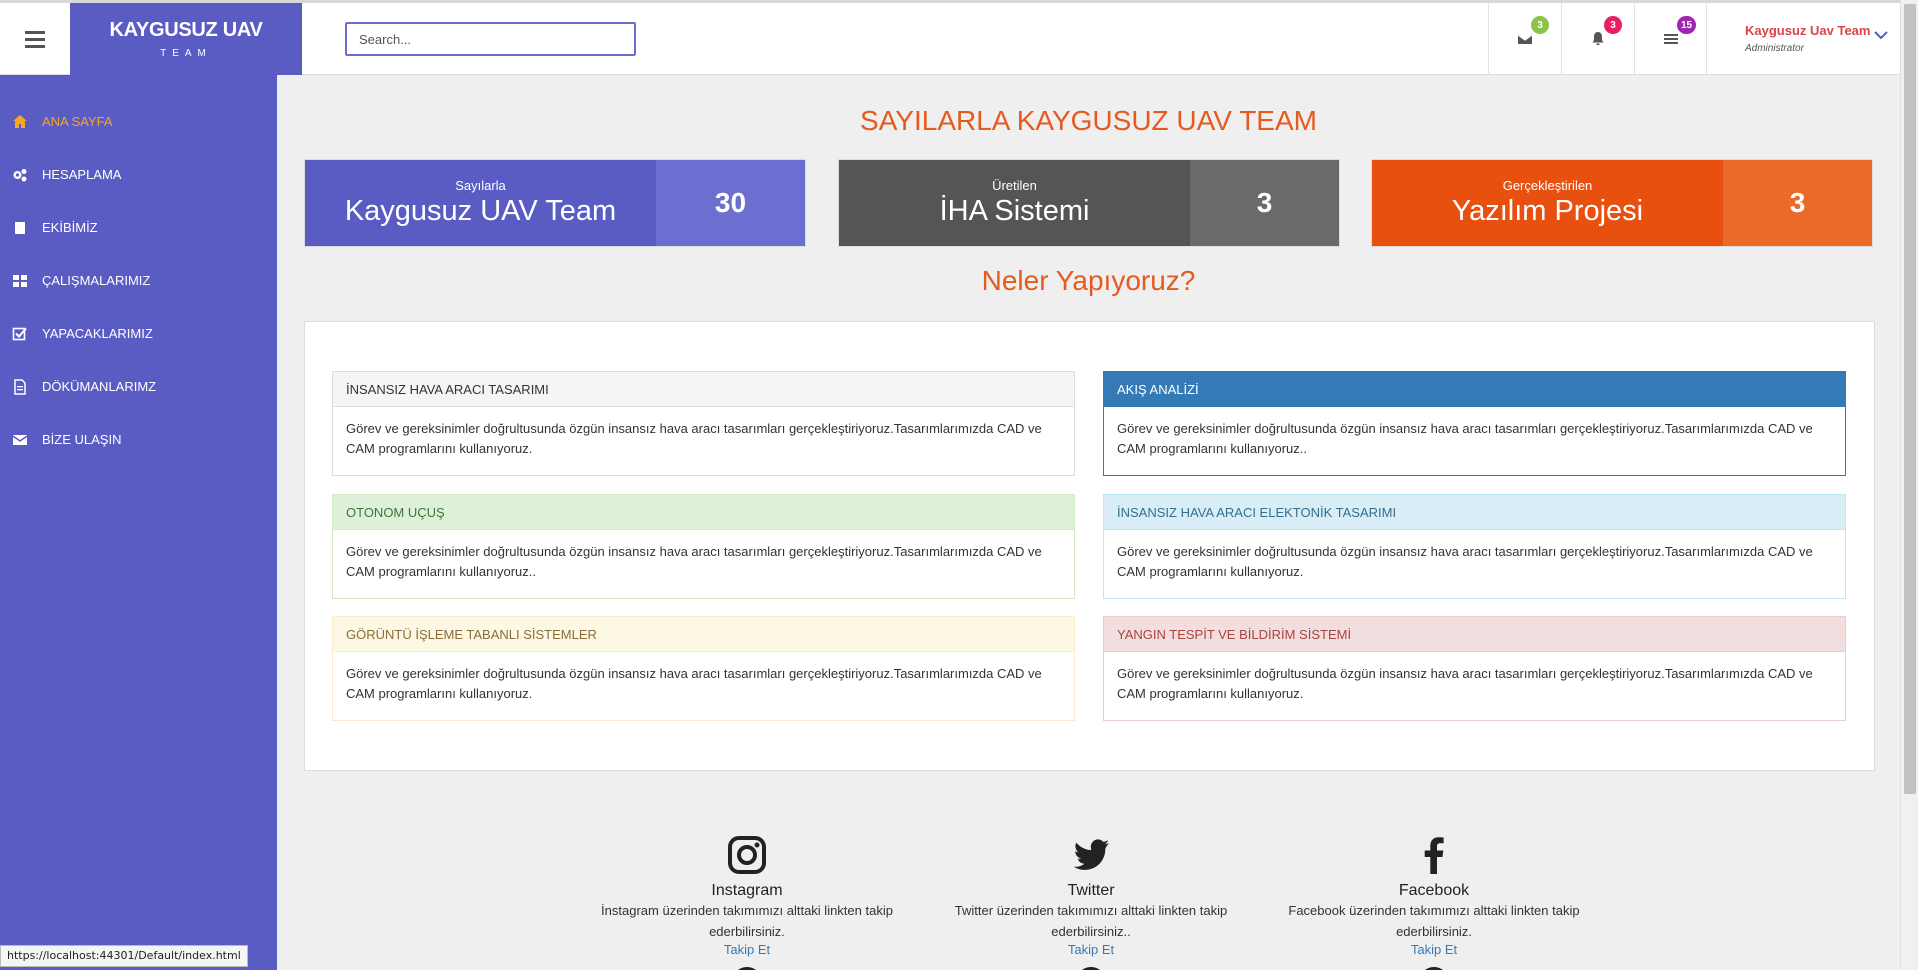  What do you see at coordinates (1803, 39) in the screenshot?
I see `user-menu: Kaygusuz Uav Team Administrator` at bounding box center [1803, 39].